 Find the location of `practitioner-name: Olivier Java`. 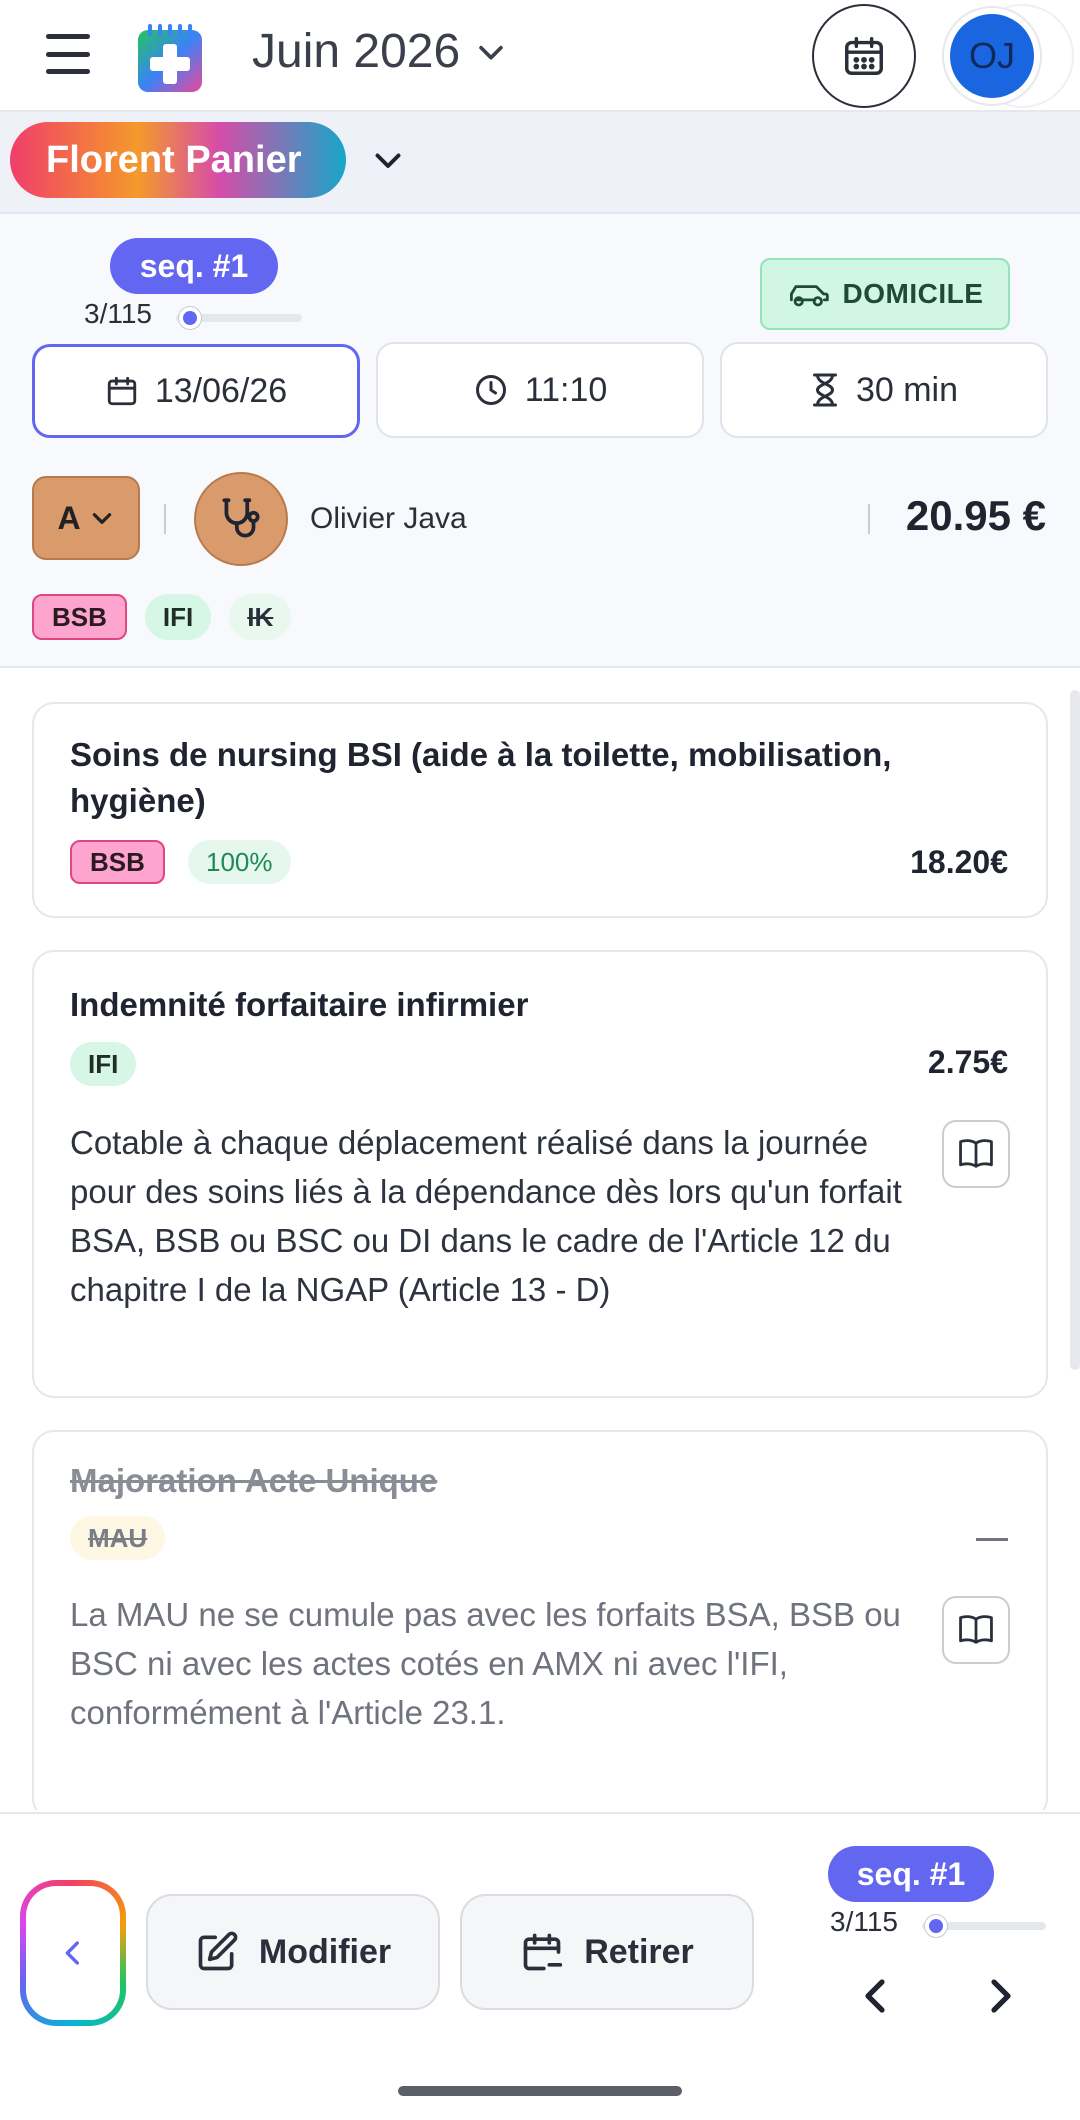

practitioner-name: Olivier Java is located at coordinates (388, 518).